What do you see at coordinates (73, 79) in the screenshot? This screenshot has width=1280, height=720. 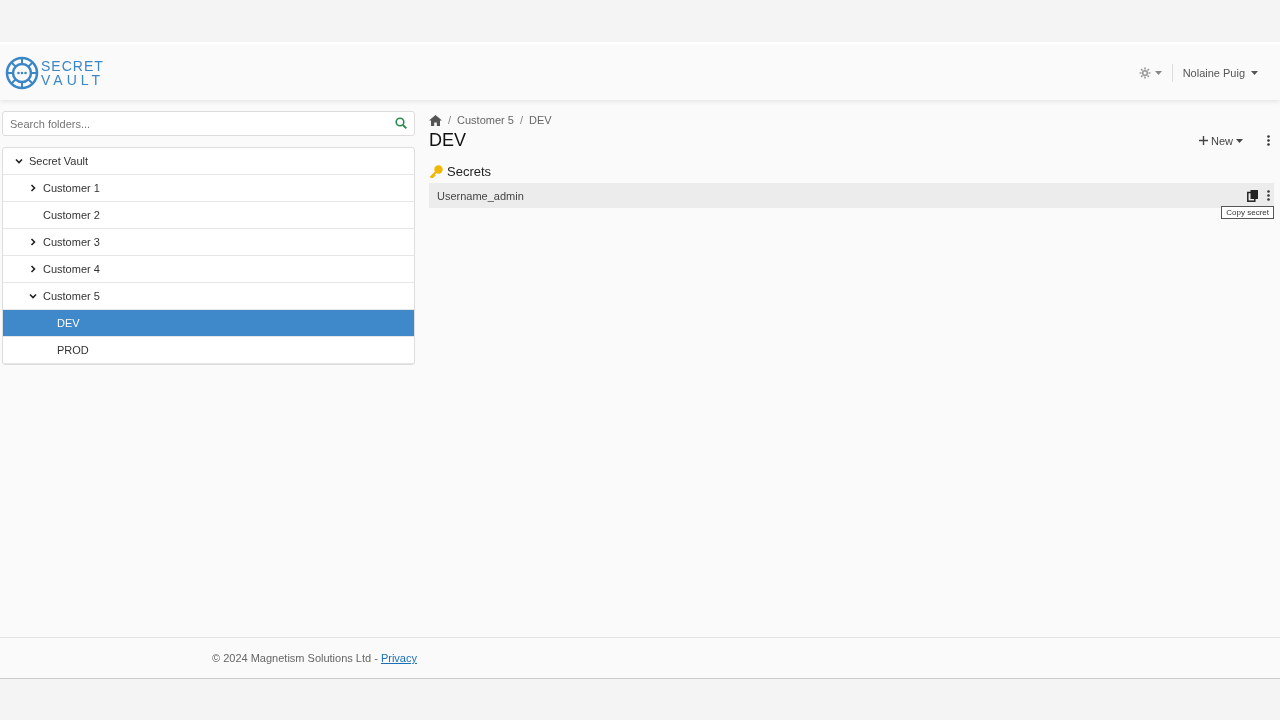 I see `logo-text: VAULT` at bounding box center [73, 79].